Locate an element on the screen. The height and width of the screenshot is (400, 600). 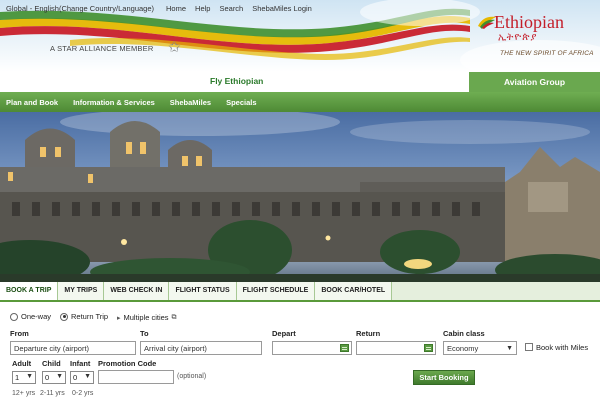
depart-date-field is located at coordinates (312, 348).